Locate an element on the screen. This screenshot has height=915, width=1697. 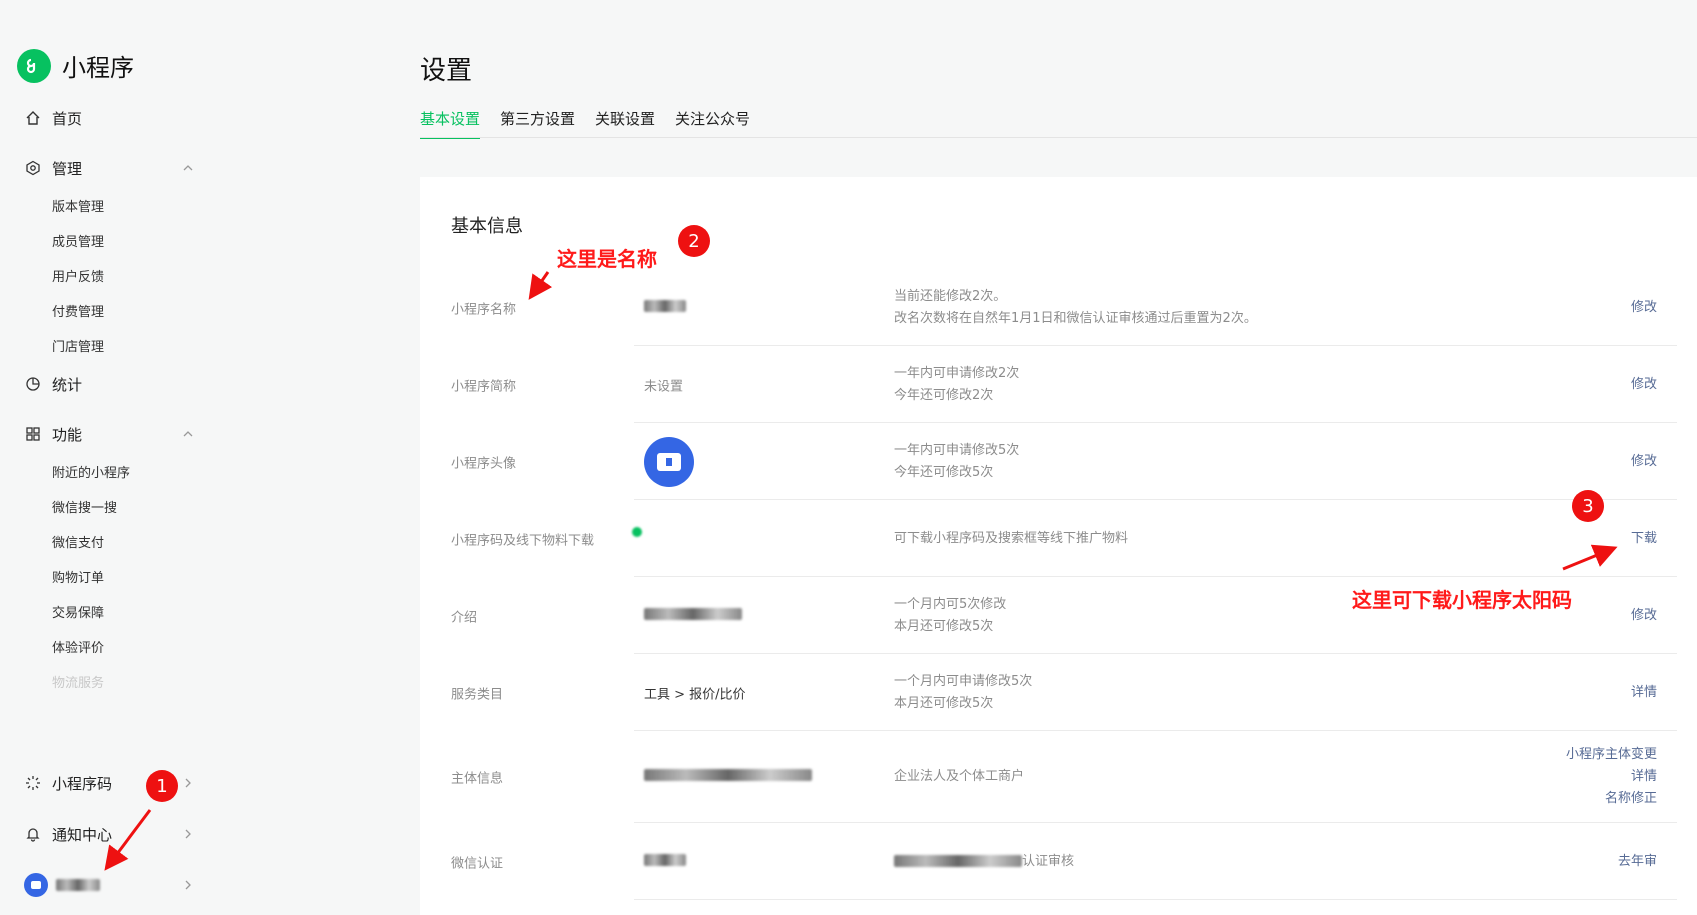
row-divider is located at coordinates (1155, 899).